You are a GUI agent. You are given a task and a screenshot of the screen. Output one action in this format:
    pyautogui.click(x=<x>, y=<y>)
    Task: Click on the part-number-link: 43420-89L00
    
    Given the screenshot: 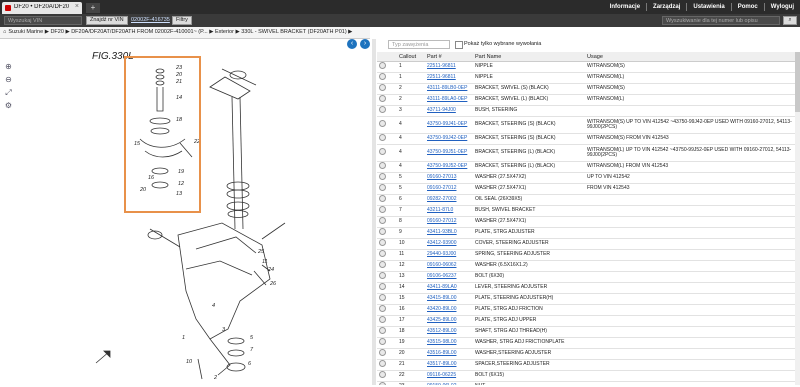 What is the action you would take?
    pyautogui.click(x=449, y=310)
    